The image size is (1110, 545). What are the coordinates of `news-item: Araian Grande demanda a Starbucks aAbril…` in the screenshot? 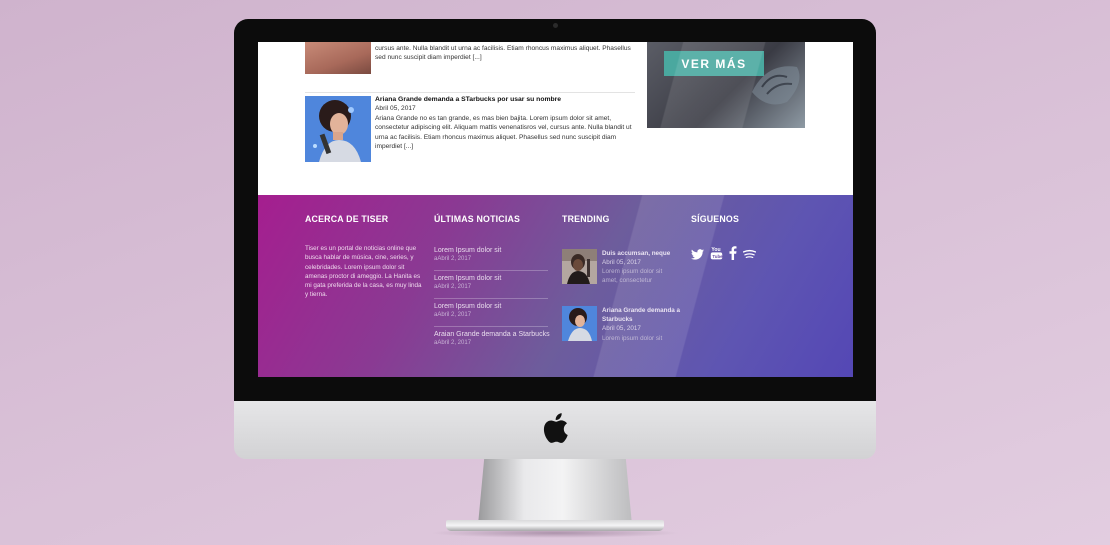 It's located at (492, 338).